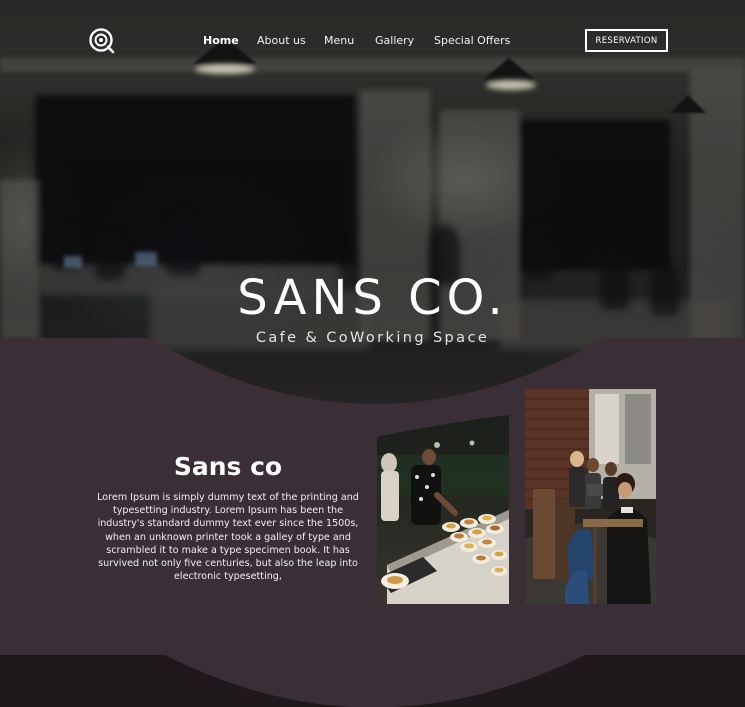 This screenshot has height=707, width=745. I want to click on about-title: Sans co, so click(228, 466).